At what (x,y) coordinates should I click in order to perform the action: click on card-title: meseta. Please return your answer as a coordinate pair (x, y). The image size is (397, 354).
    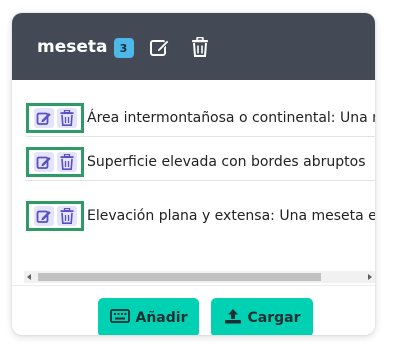
    Looking at the image, I should click on (72, 46).